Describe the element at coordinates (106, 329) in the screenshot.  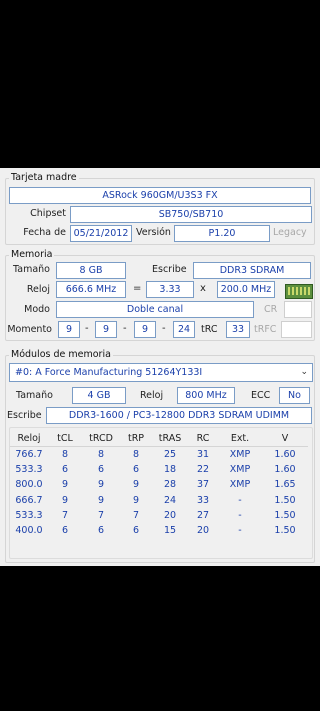
I see `timing-rcd: 9` at that location.